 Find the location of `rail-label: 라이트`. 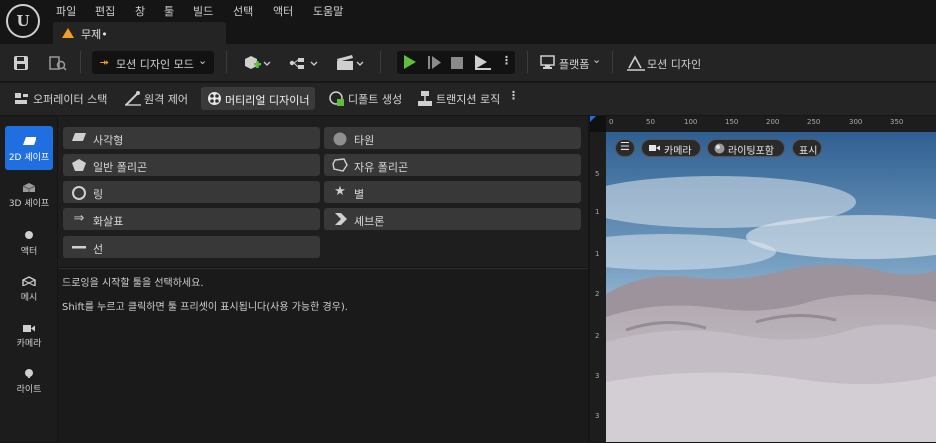

rail-label: 라이트 is located at coordinates (29, 390).